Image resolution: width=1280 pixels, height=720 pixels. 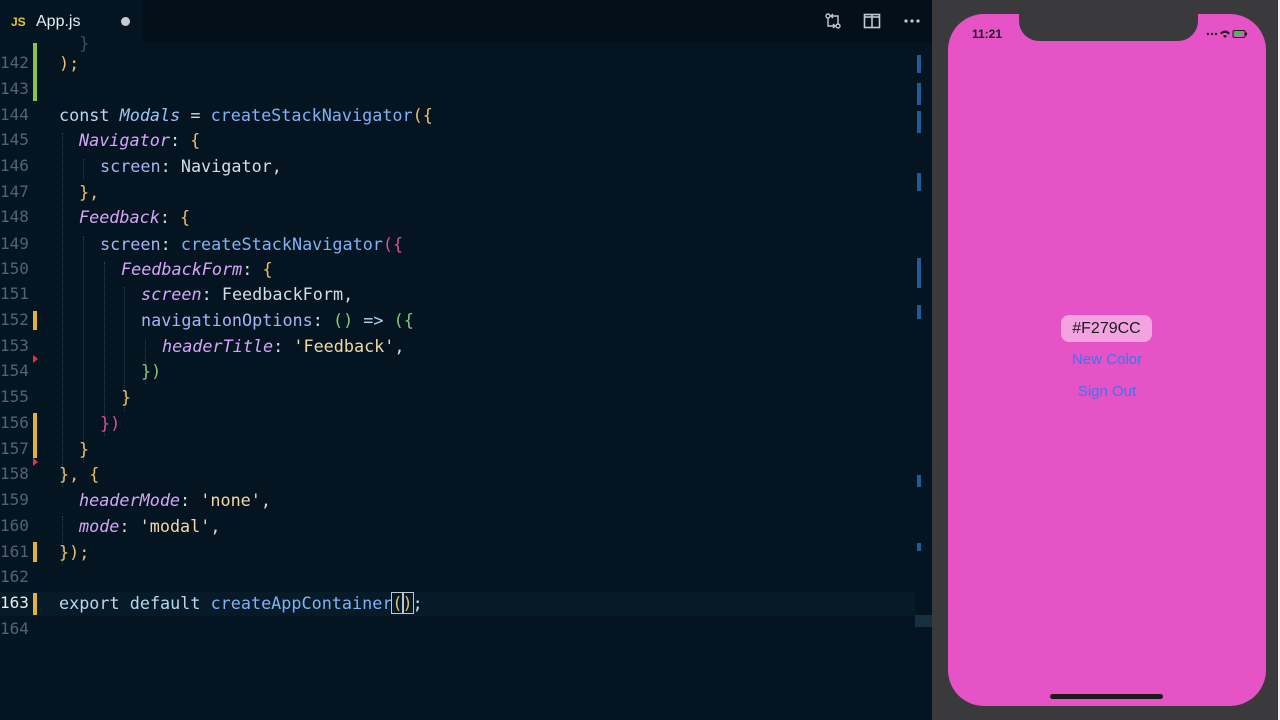 I want to click on line-number: 146, so click(x=14, y=165).